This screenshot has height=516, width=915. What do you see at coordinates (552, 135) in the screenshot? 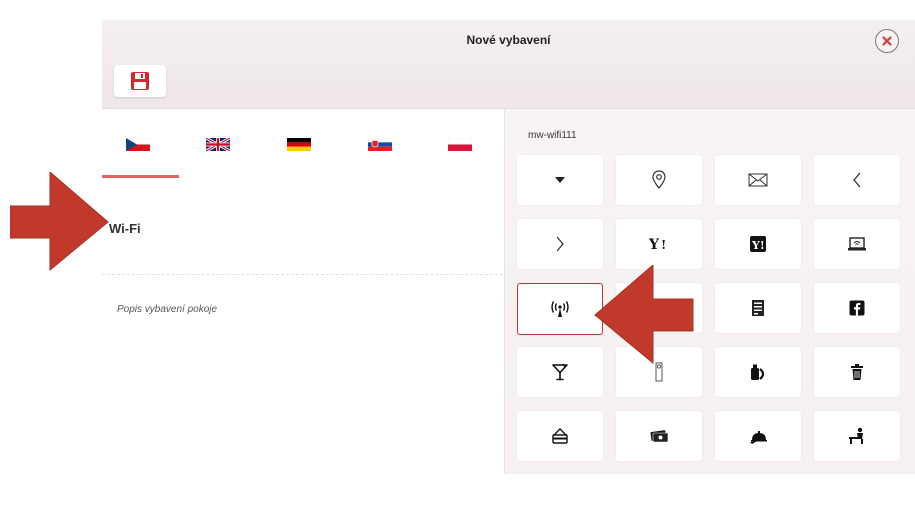
I see `selected-icon-code: mw-wifi111` at bounding box center [552, 135].